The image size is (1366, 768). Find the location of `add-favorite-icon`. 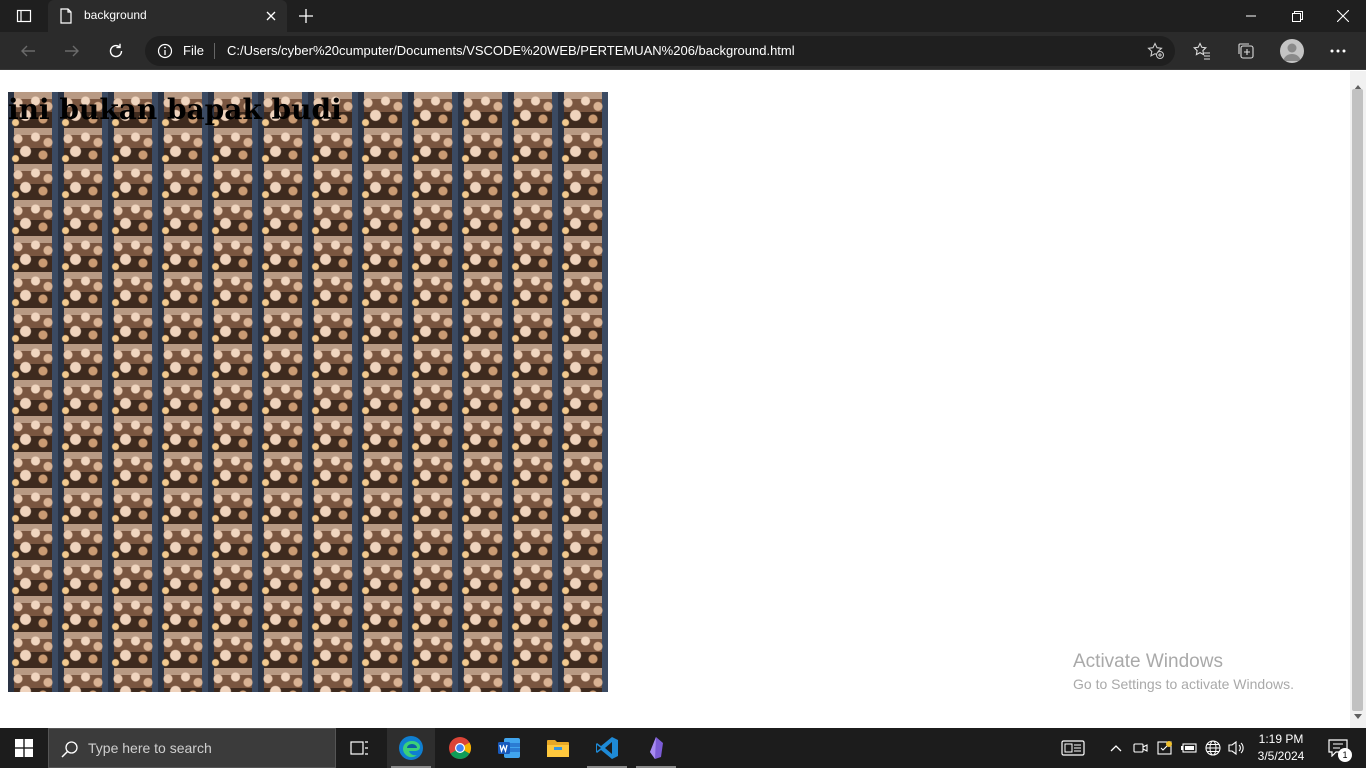

add-favorite-icon is located at coordinates (1156, 53).